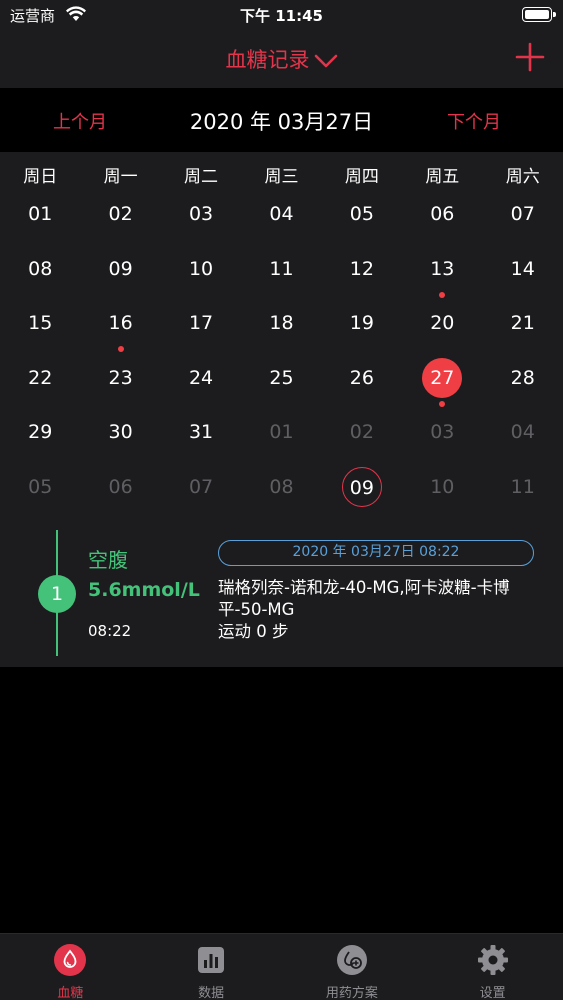  What do you see at coordinates (522, 177) in the screenshot?
I see `weekday-label: 周六` at bounding box center [522, 177].